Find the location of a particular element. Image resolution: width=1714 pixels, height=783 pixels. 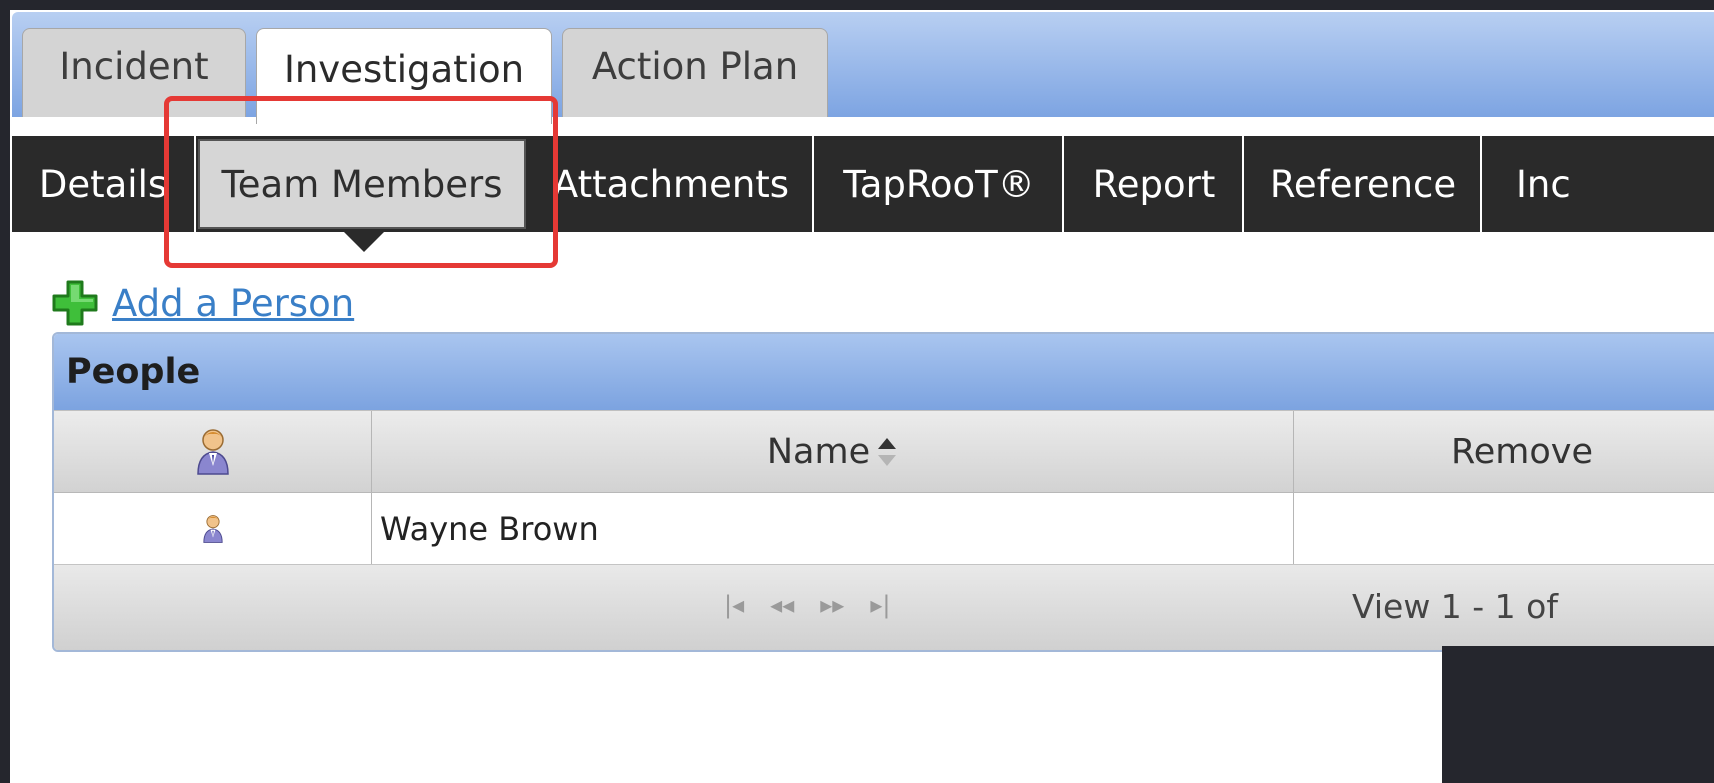

subnav-reference: Reference is located at coordinates (1364, 184).